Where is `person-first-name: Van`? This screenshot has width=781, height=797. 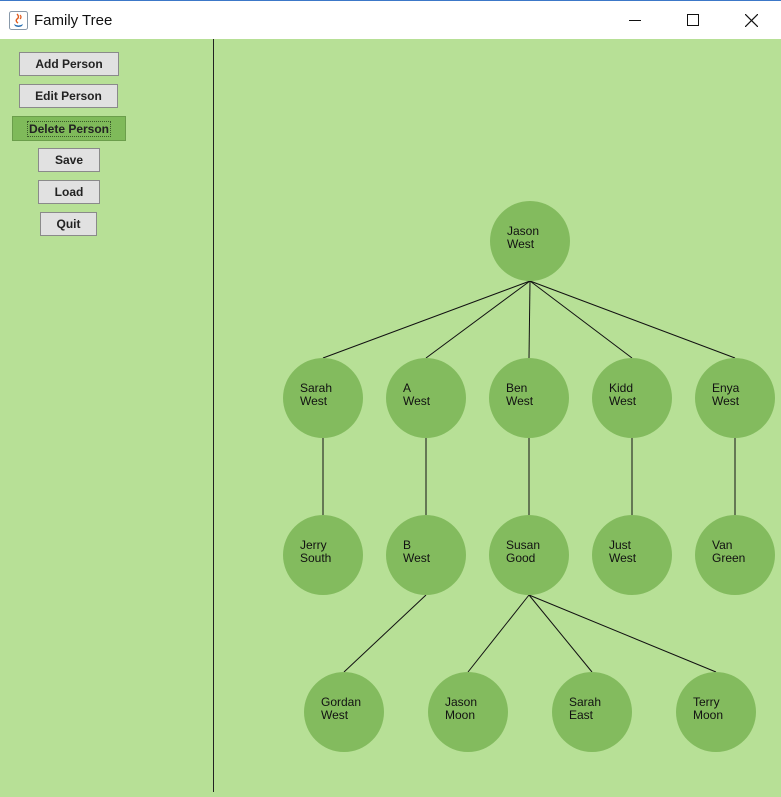 person-first-name: Van is located at coordinates (722, 545).